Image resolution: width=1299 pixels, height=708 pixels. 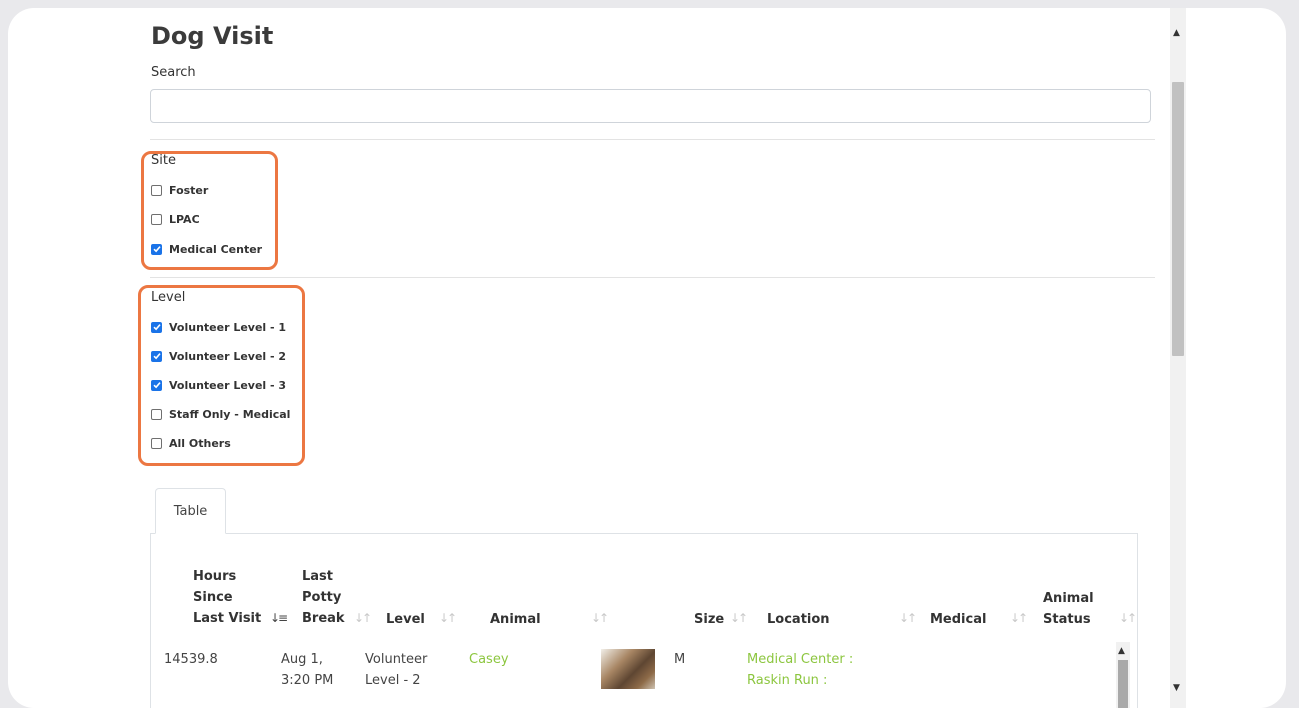 I want to click on site-label: Site, so click(x=163, y=160).